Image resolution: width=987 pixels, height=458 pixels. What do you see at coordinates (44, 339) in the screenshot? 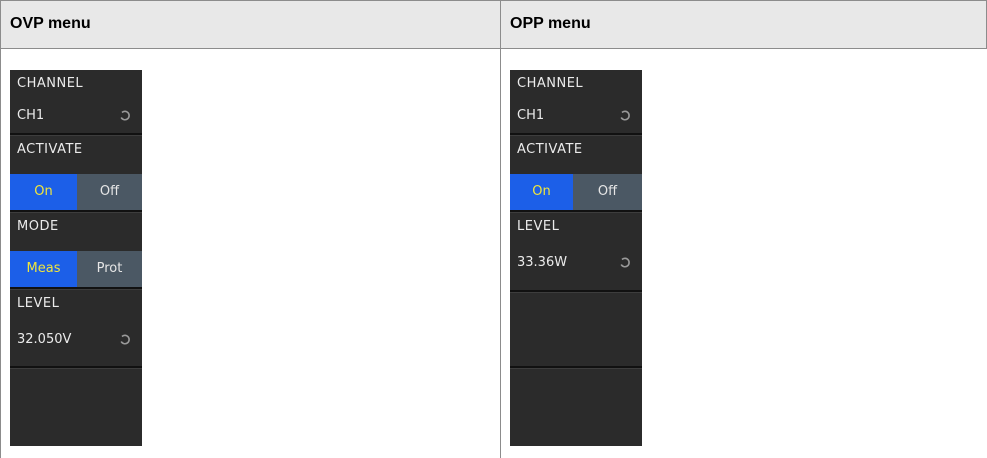
I see `level-value-text: 32.050V` at bounding box center [44, 339].